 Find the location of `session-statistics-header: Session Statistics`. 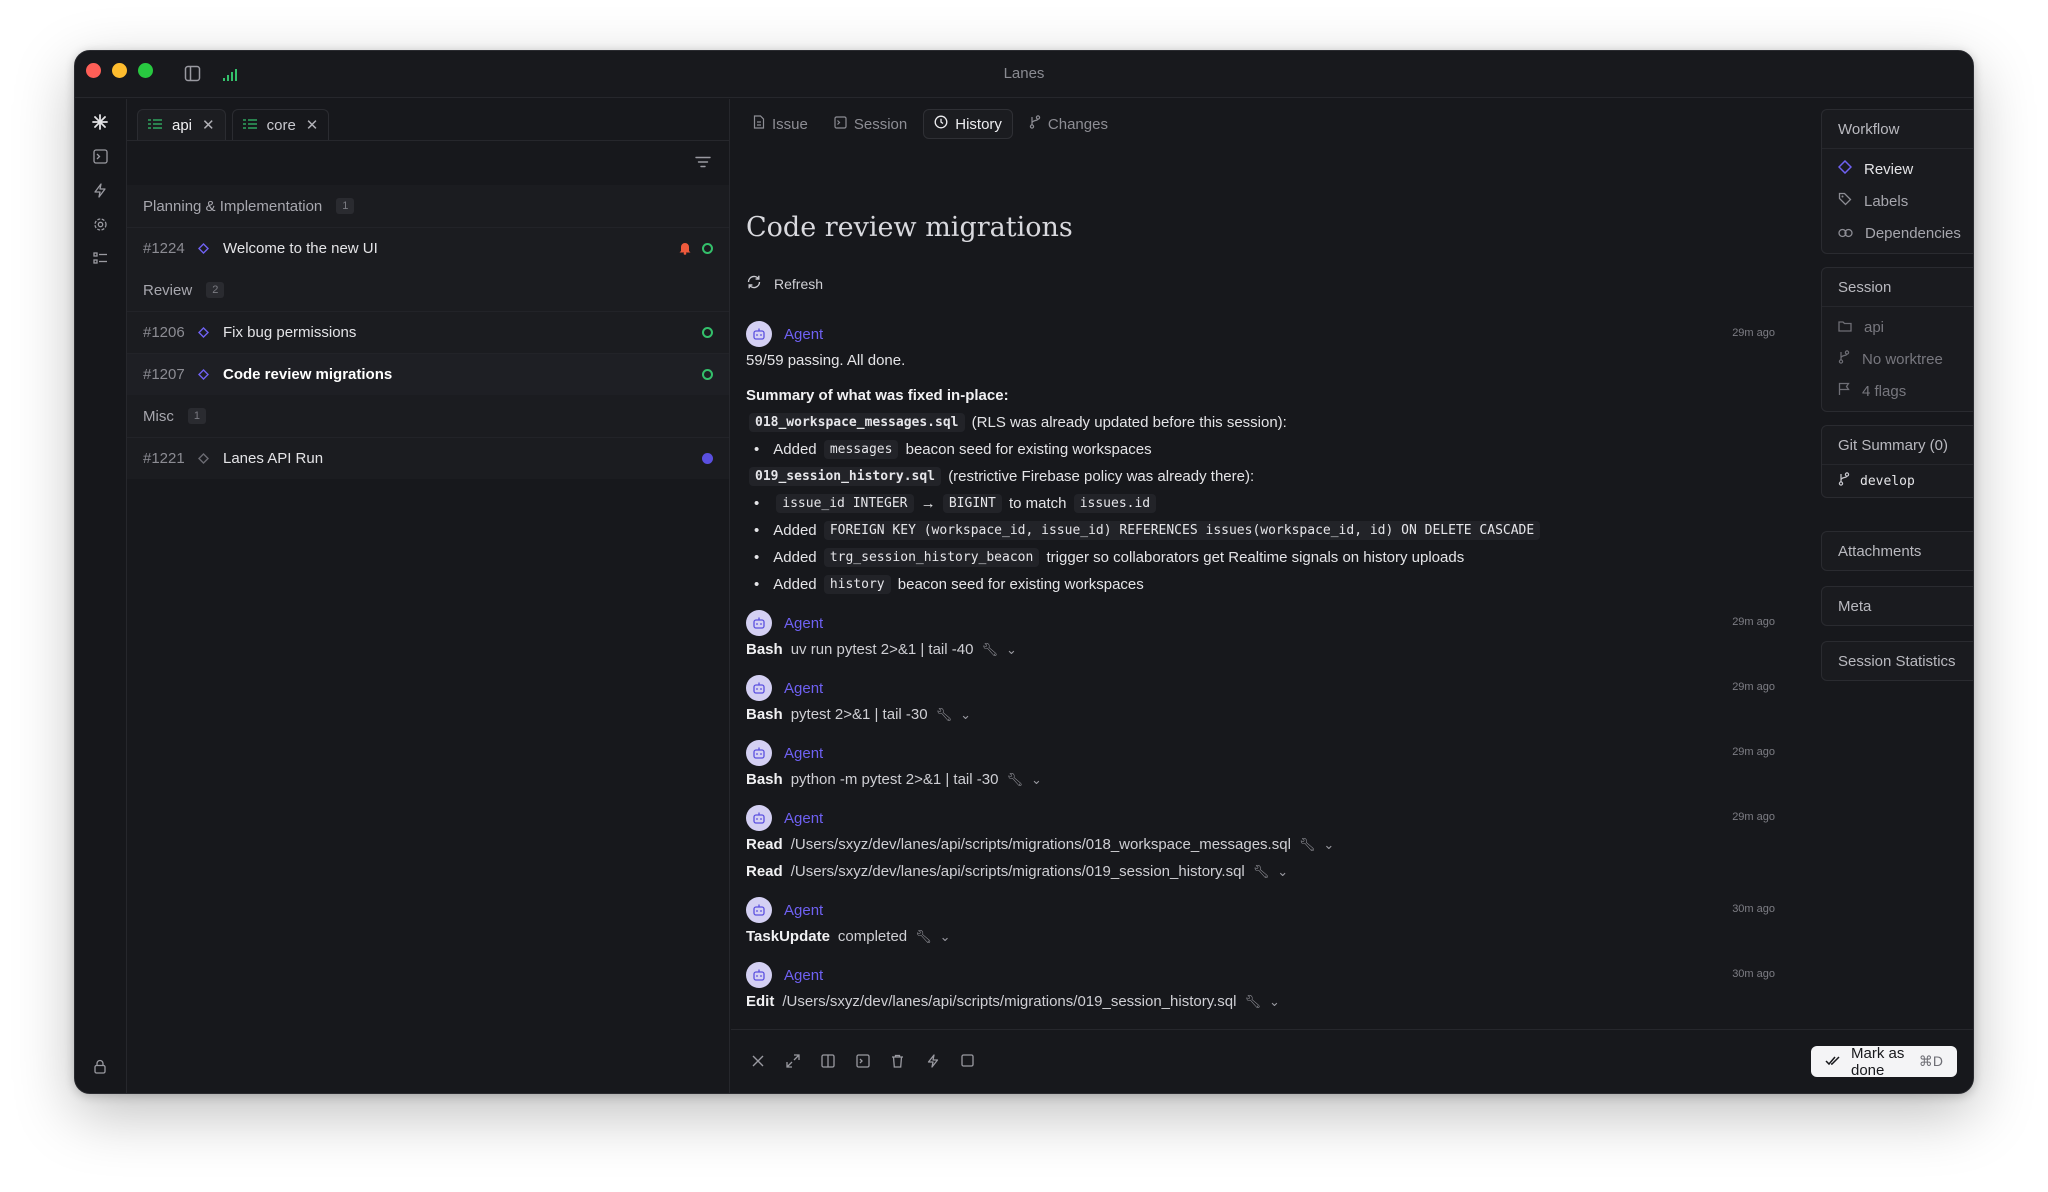

session-statistics-header: Session Statistics is located at coordinates (1897, 661).